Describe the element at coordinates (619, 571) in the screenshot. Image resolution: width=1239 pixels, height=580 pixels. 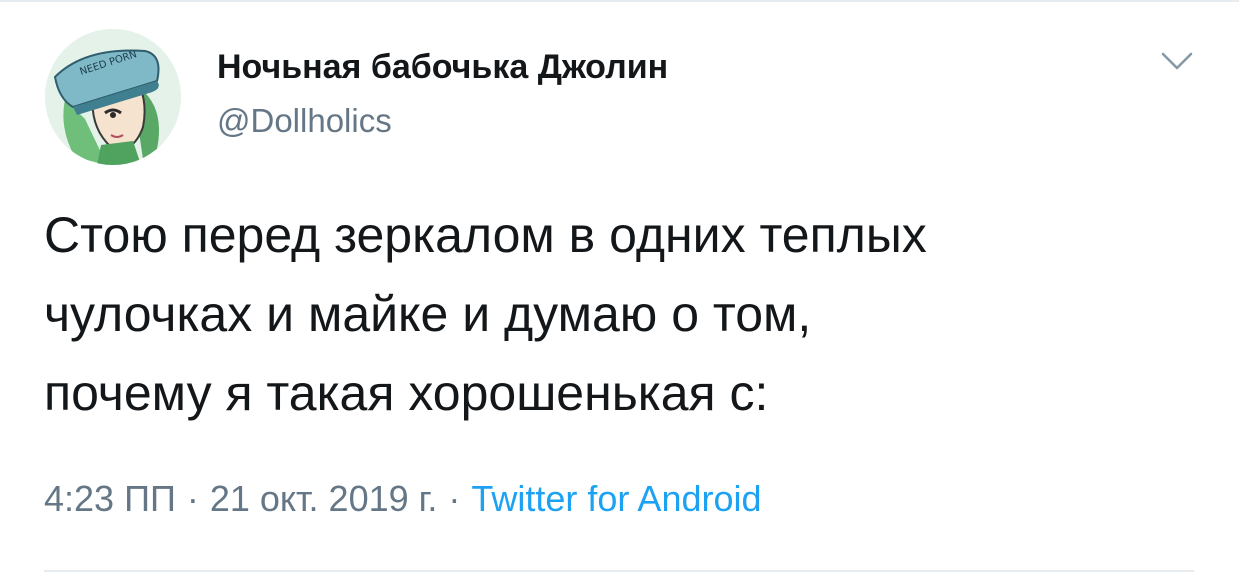
I see `bottom-divider` at that location.